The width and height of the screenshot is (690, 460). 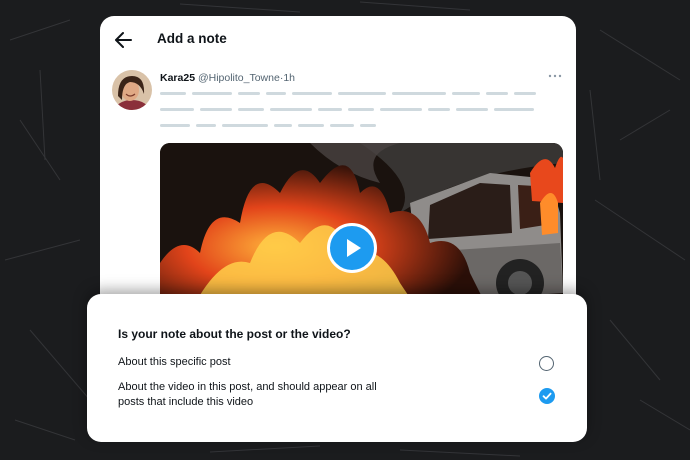 I want to click on post-time: 1h, so click(x=289, y=78).